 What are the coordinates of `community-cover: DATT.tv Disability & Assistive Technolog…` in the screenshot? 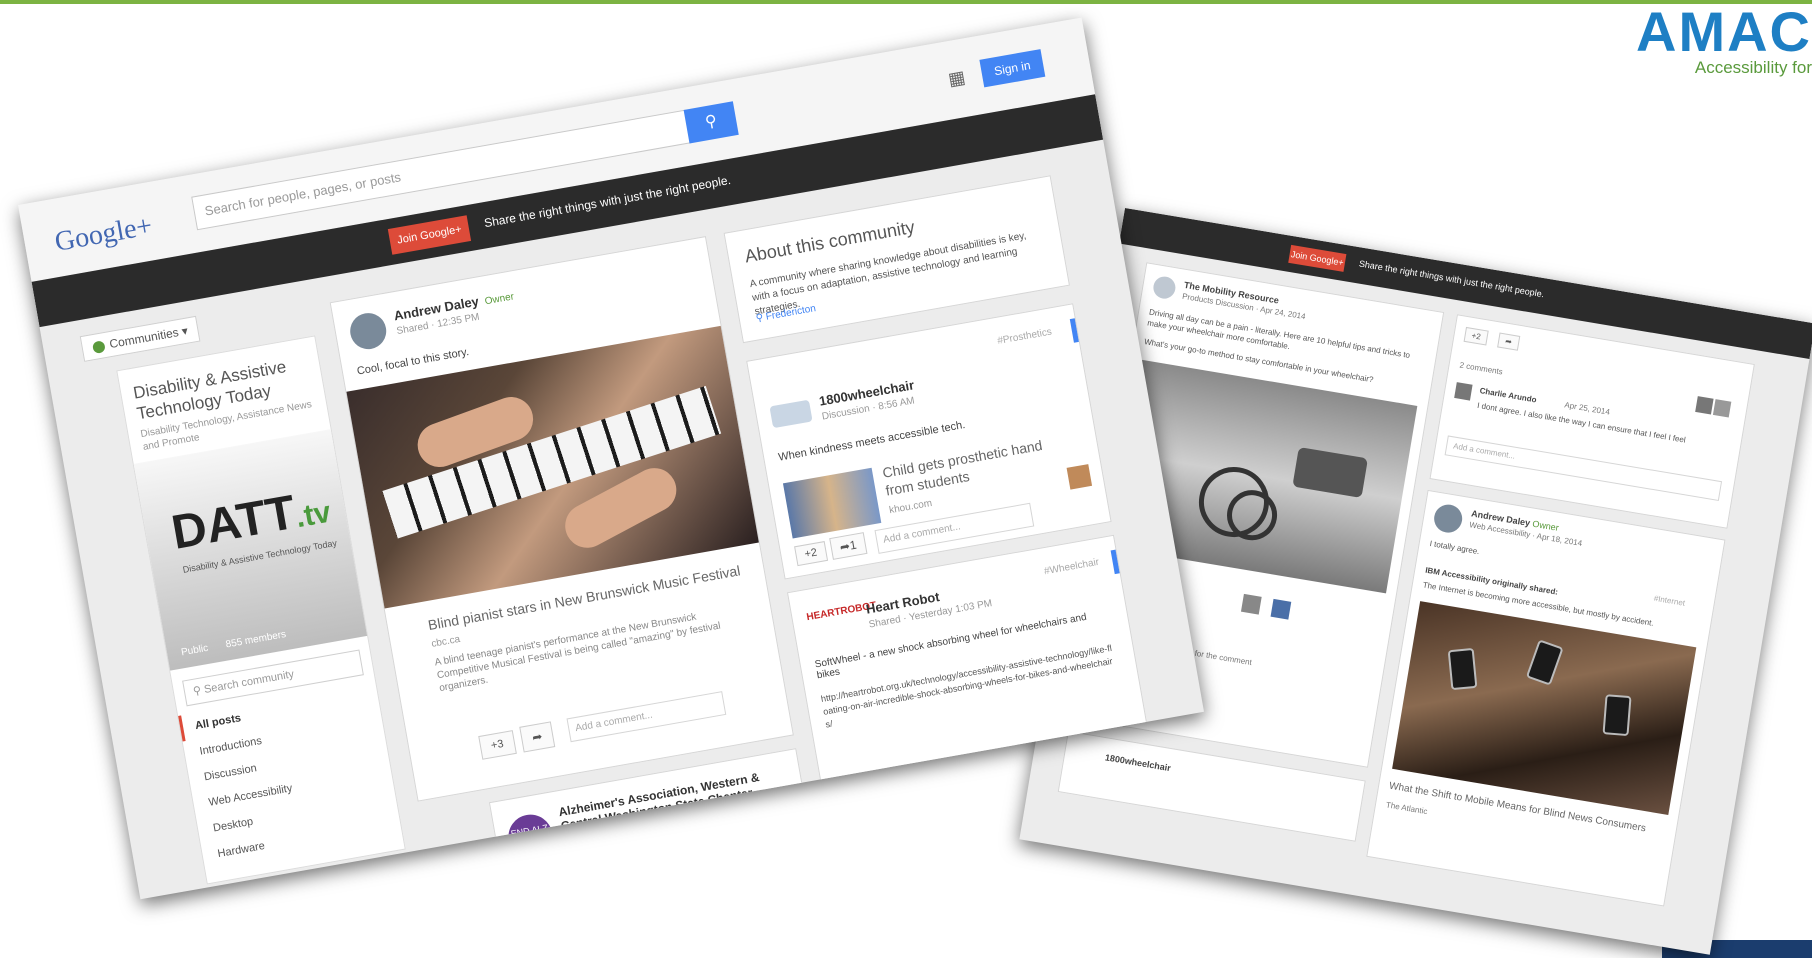 It's located at (250, 550).